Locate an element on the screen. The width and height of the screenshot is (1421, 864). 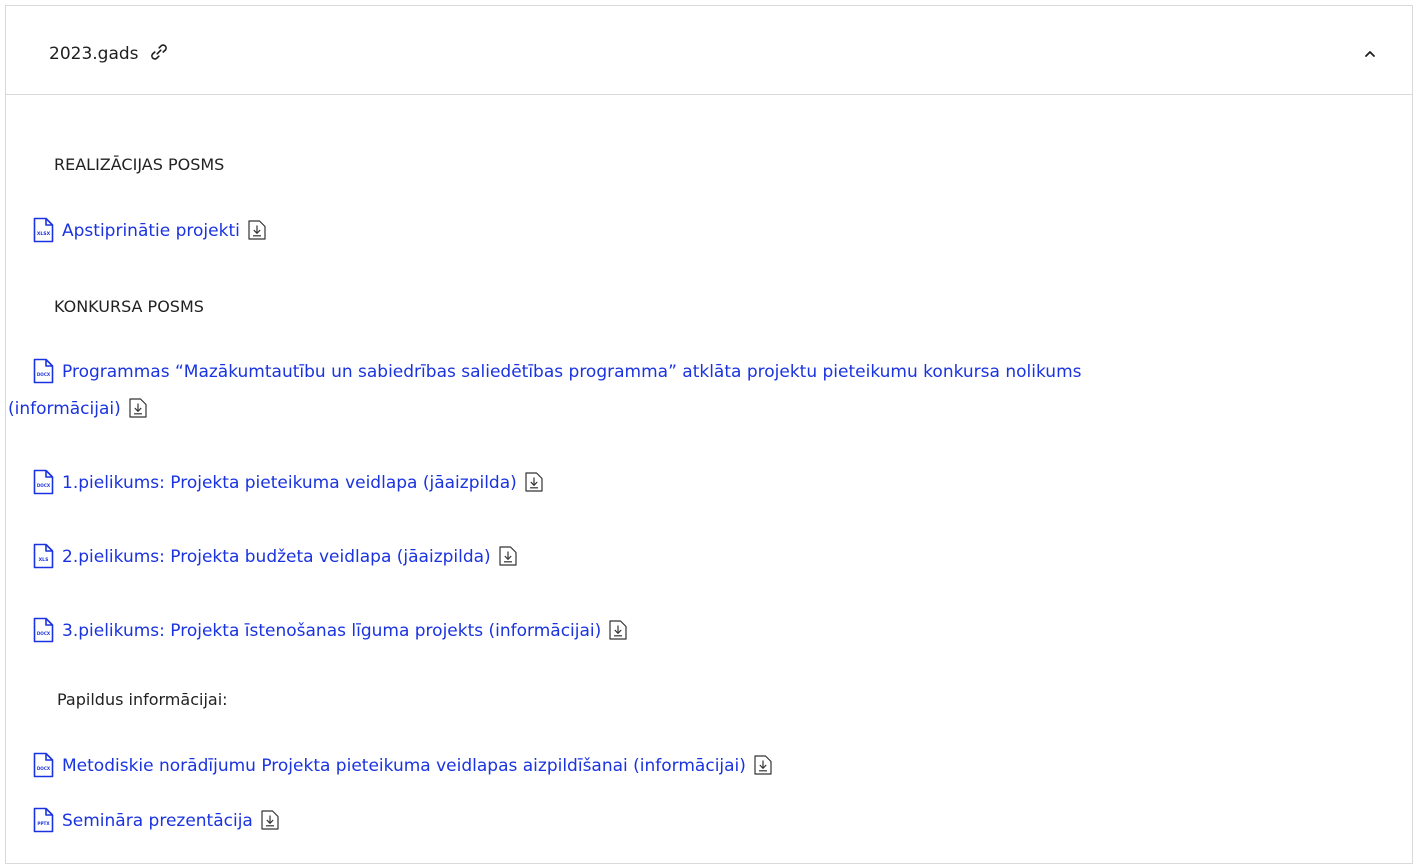
file-link: (informācijai) is located at coordinates (64, 409).